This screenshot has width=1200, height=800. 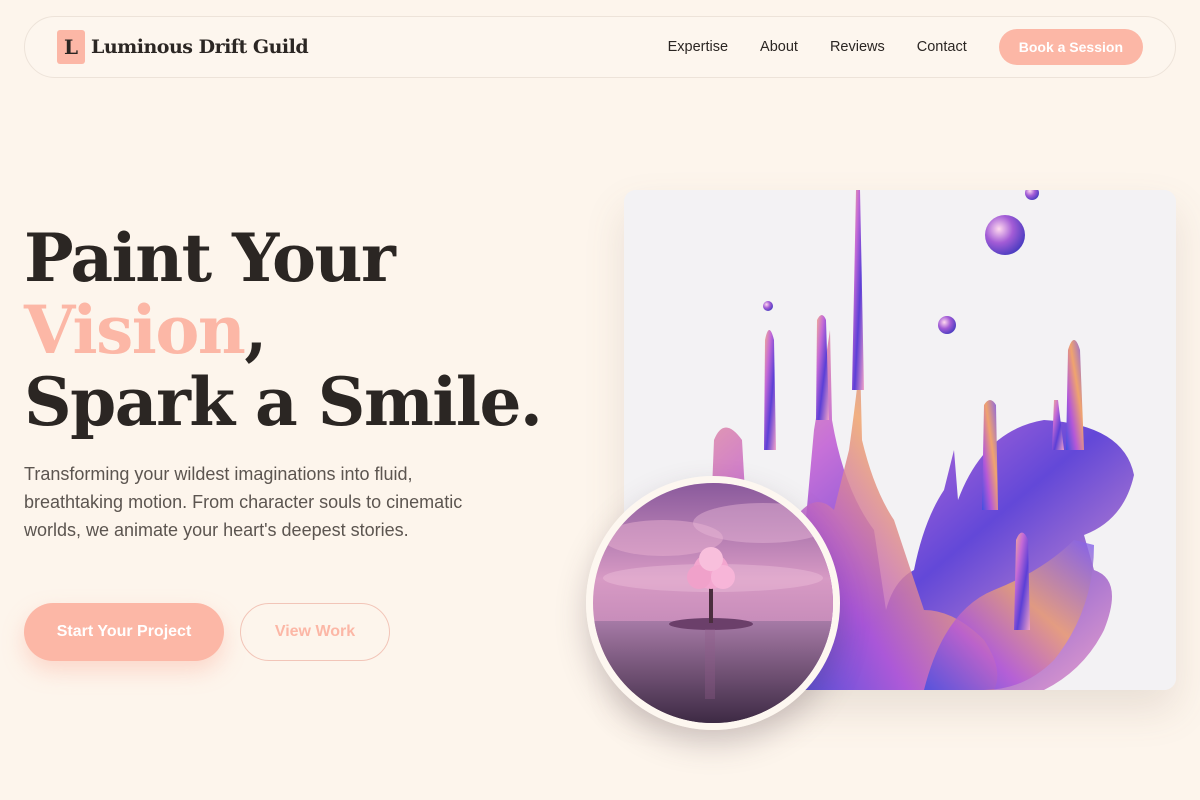 I want to click on hero-title: Paint Your Vision, Spark a Smile., so click(x=283, y=330).